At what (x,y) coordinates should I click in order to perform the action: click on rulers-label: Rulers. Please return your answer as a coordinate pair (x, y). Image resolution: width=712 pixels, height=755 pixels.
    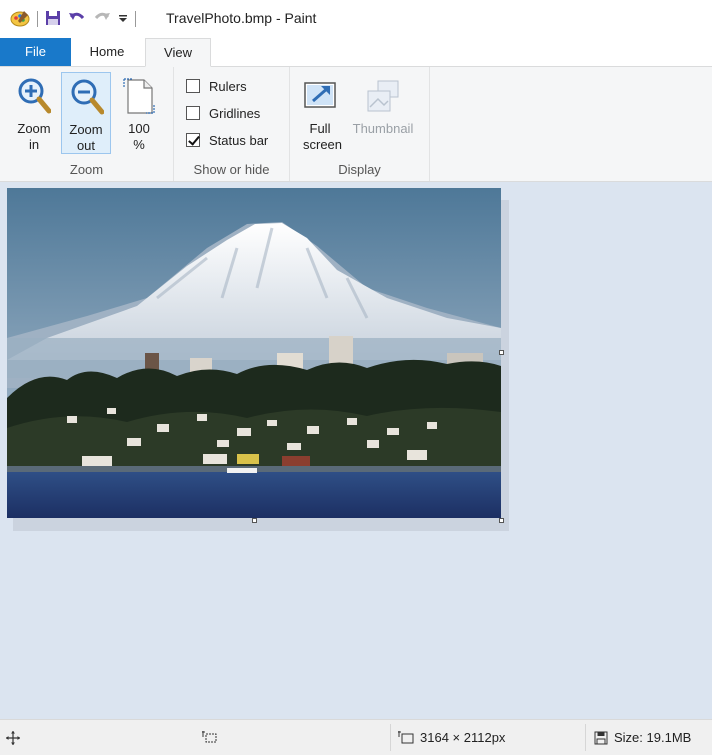
    Looking at the image, I should click on (228, 86).